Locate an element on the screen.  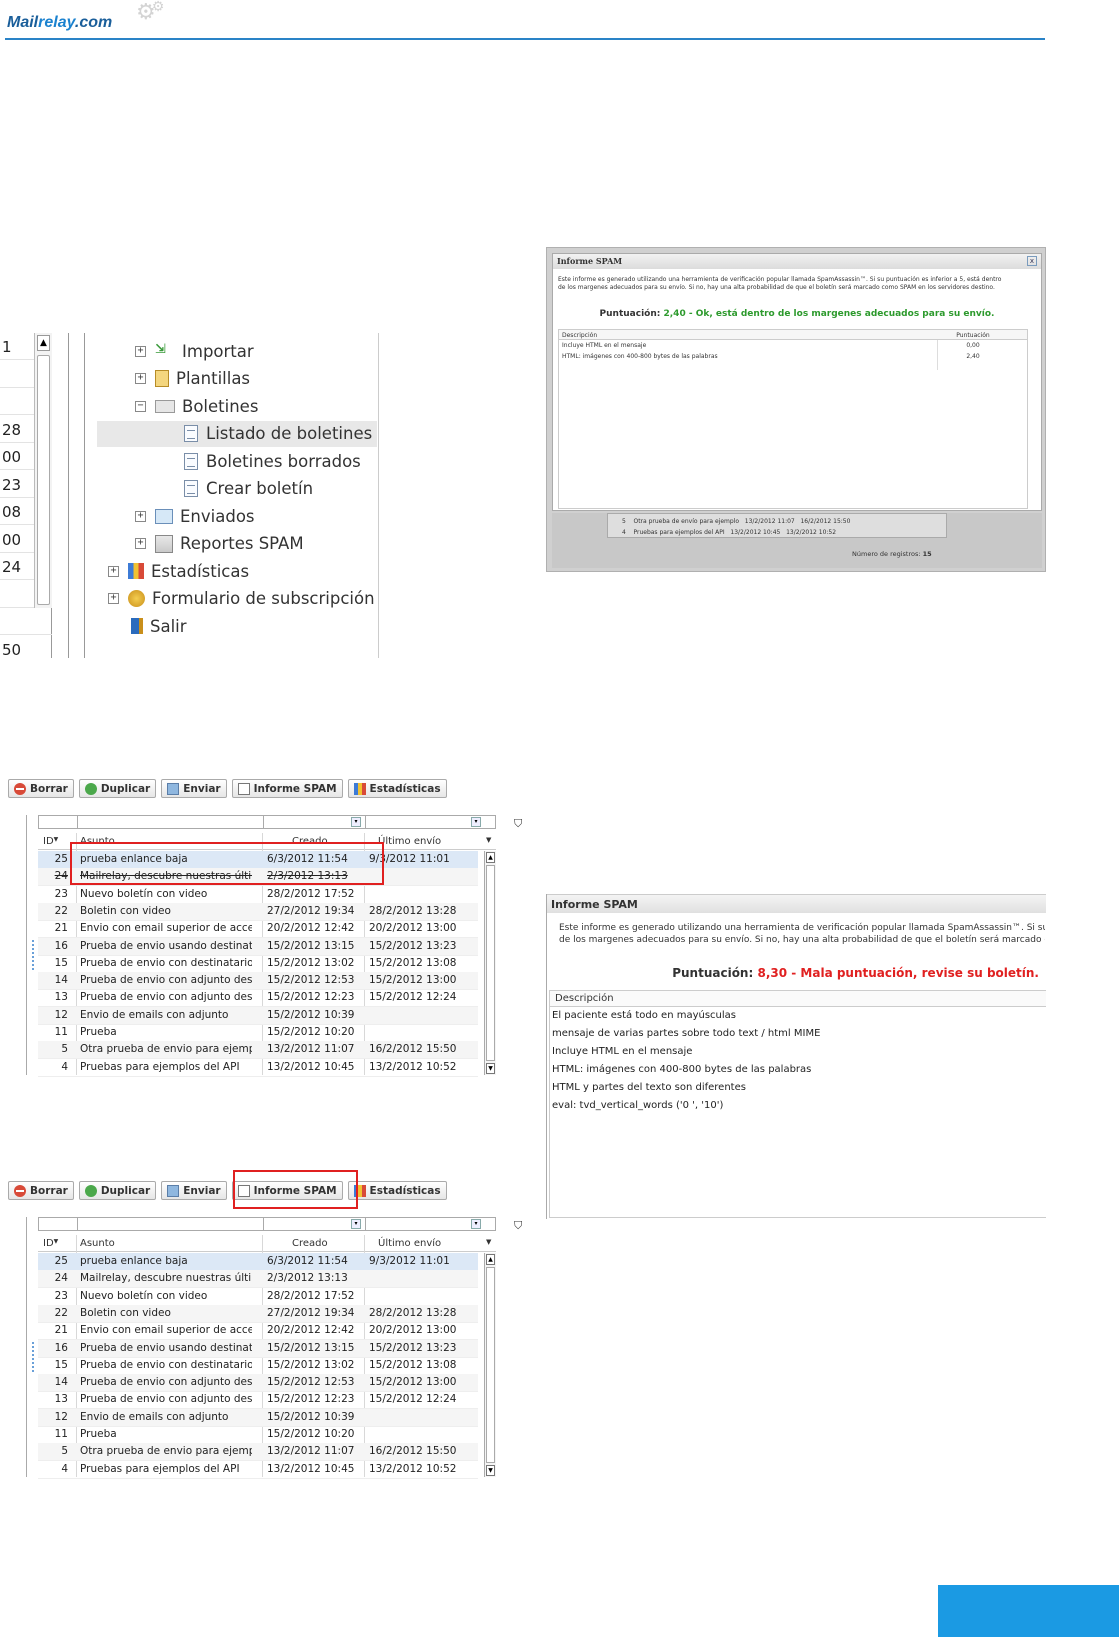
tree-item-salir: Salir is located at coordinates (147, 626).